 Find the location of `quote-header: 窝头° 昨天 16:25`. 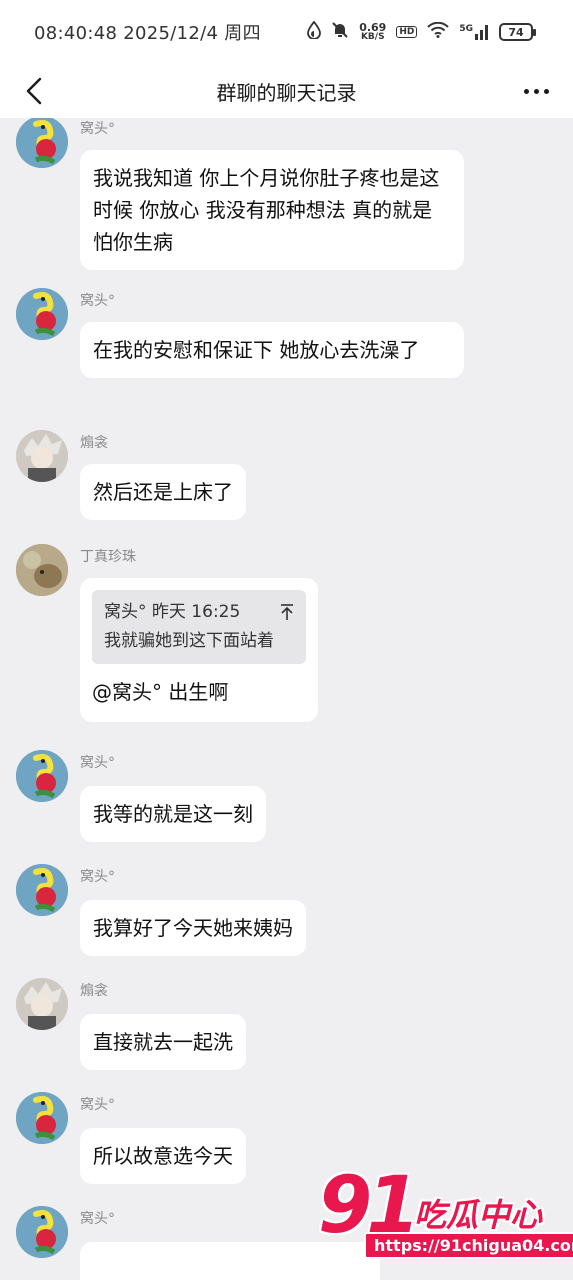

quote-header: 窝头° 昨天 16:25 is located at coordinates (199, 612).